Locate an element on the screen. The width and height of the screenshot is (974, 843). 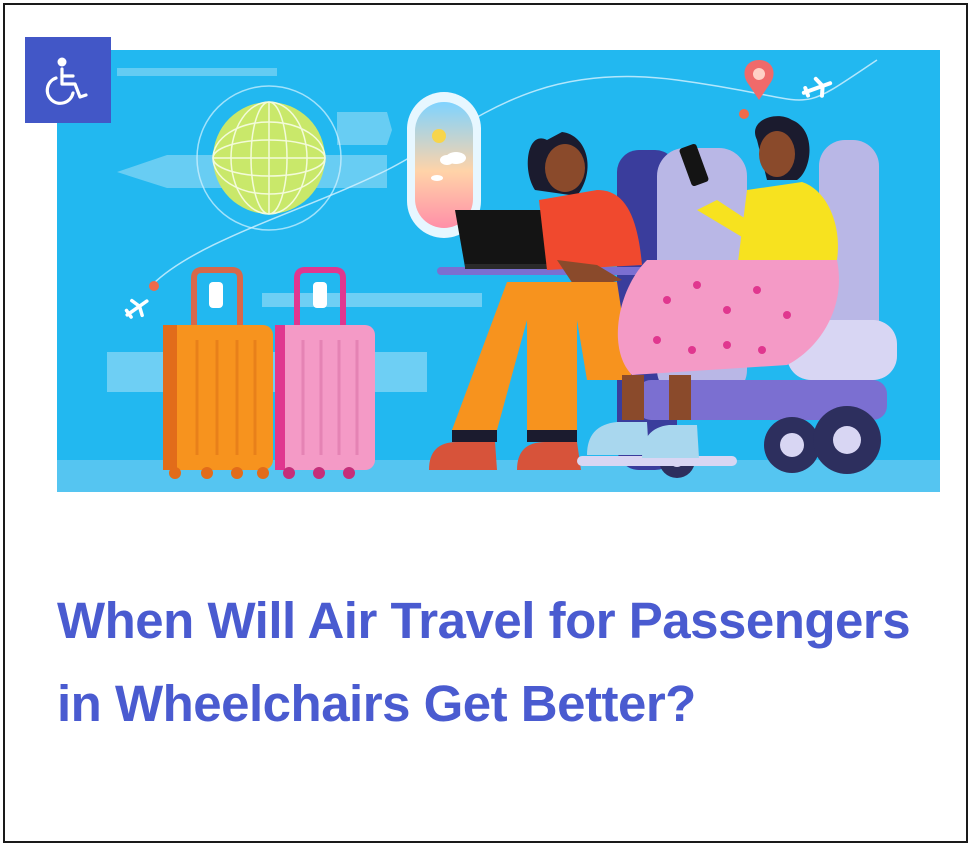
wheelchair-icon is located at coordinates (66, 81).